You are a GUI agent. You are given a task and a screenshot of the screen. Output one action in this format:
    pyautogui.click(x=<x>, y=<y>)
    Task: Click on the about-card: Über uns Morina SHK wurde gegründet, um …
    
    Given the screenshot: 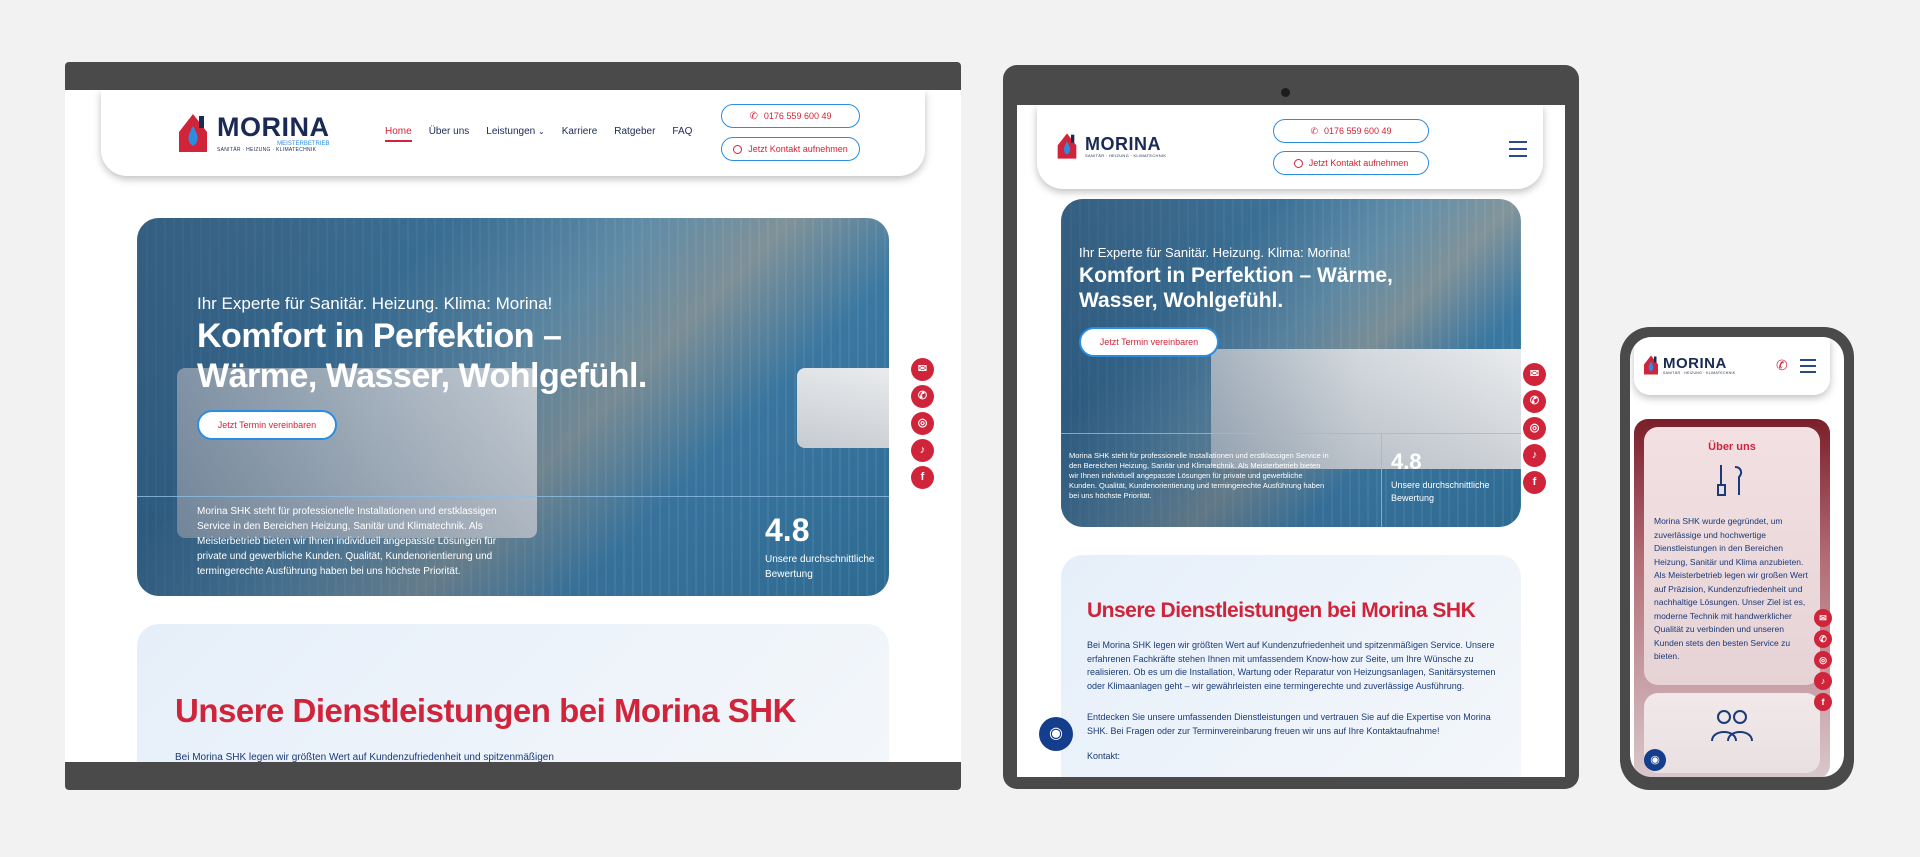 What is the action you would take?
    pyautogui.click(x=1732, y=556)
    